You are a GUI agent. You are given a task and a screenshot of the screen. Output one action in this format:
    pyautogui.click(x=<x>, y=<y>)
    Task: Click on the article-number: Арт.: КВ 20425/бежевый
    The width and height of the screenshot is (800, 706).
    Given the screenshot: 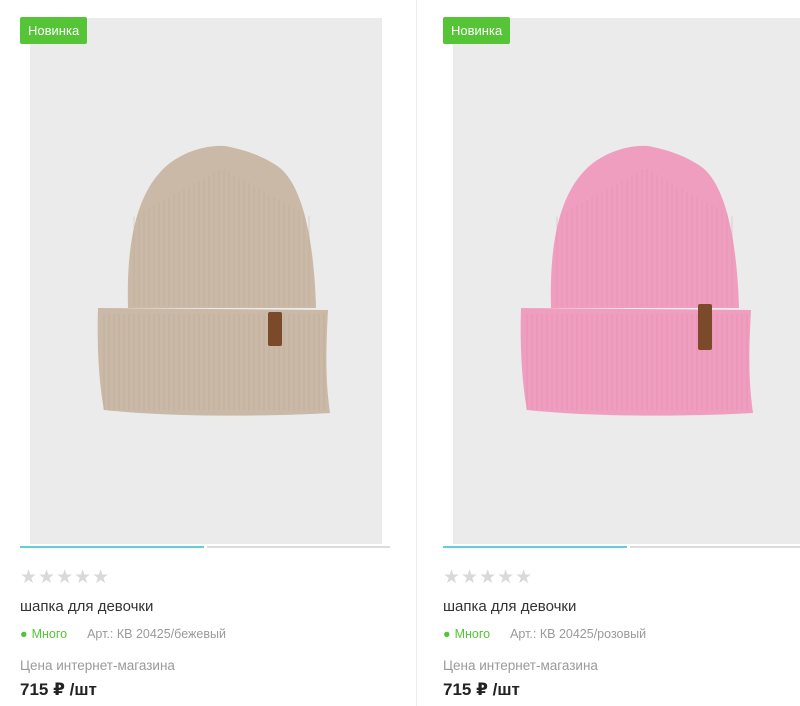 What is the action you would take?
    pyautogui.click(x=156, y=634)
    